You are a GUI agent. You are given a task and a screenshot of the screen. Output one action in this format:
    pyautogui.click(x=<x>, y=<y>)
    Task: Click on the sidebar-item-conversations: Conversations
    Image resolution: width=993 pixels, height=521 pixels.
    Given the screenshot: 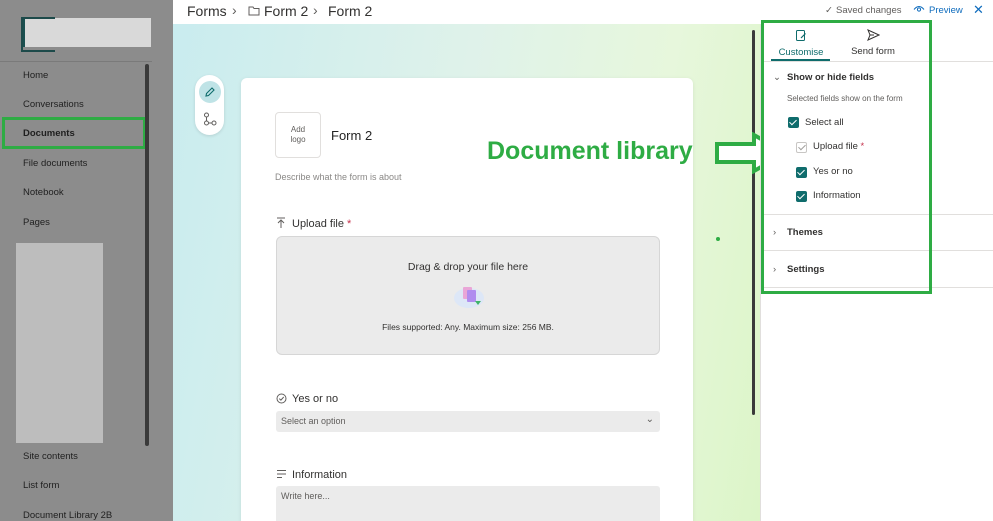 What is the action you would take?
    pyautogui.click(x=53, y=104)
    